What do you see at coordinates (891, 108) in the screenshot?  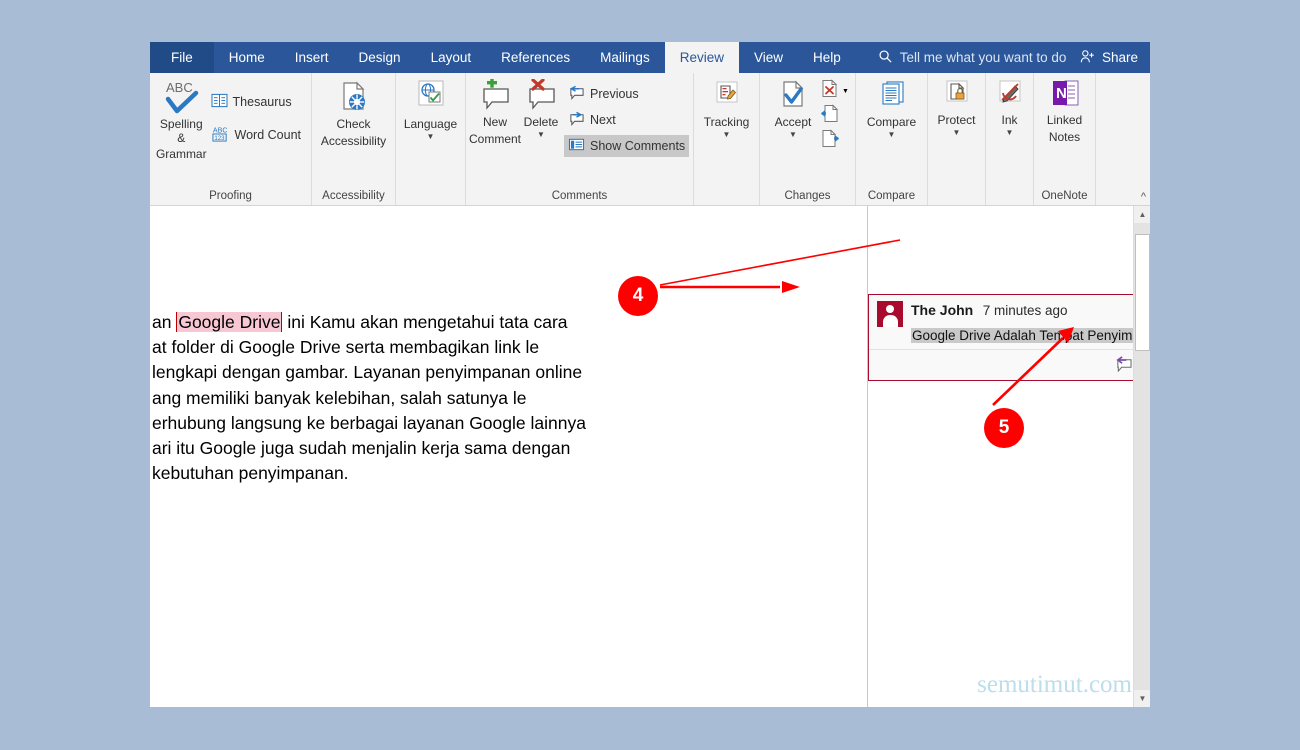 I see `compare-button: Compare ▼` at bounding box center [891, 108].